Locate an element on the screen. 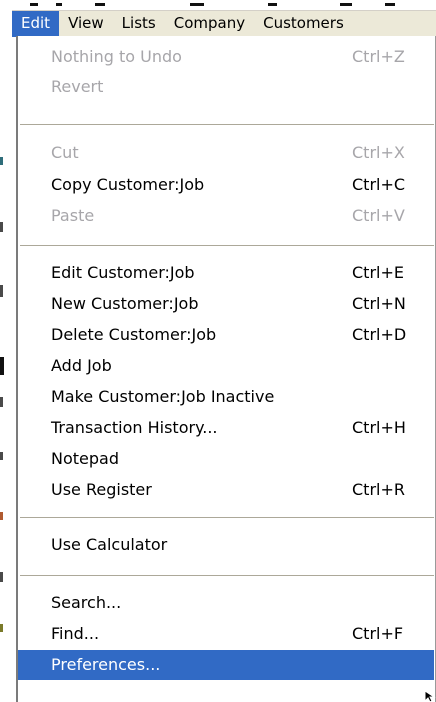 This screenshot has height=702, width=436. menu-item-new-customer-job: New Customer:Job Ctrl+N is located at coordinates (226, 304).